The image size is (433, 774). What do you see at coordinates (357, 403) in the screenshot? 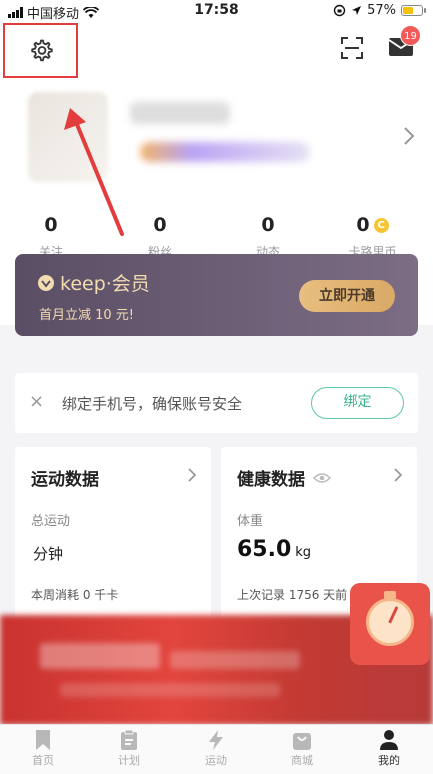
I see `bind-button: 绑定` at bounding box center [357, 403].